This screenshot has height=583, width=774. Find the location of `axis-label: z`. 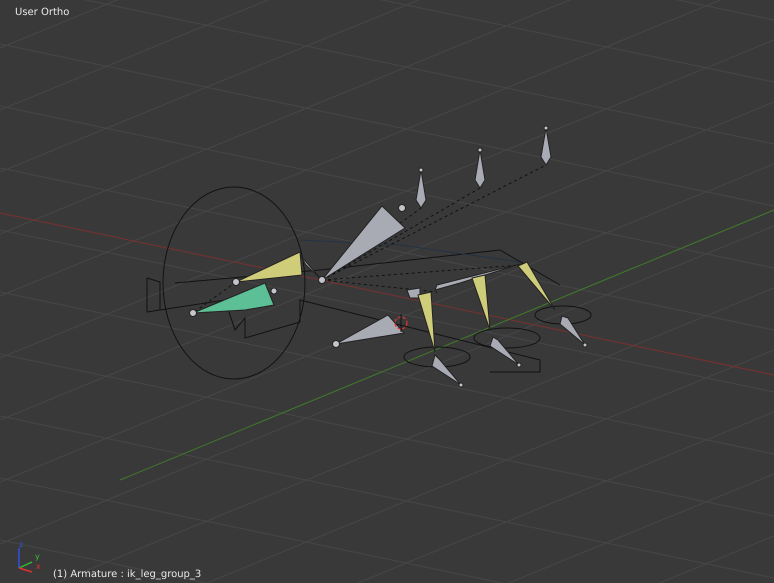

axis-label: z is located at coordinates (21, 544).